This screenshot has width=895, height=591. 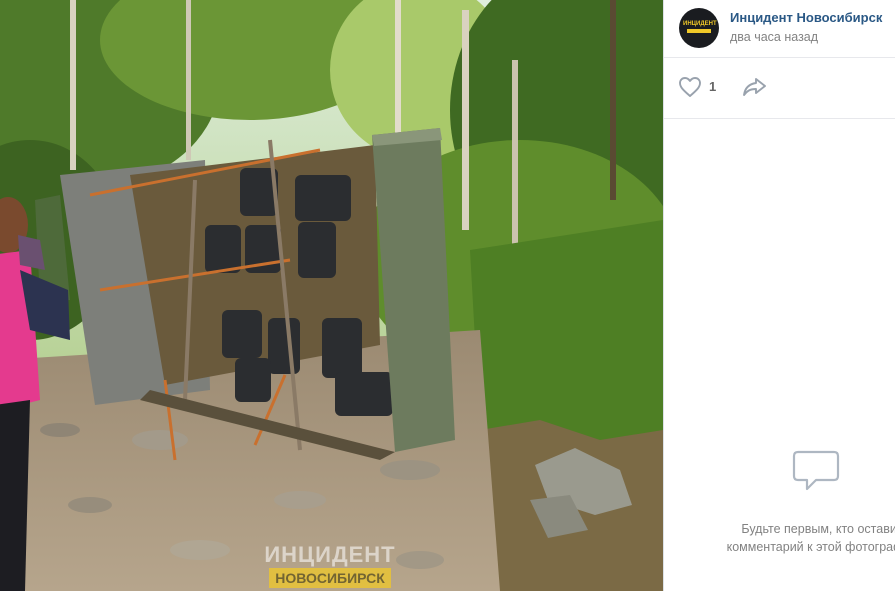 I want to click on watermark-logo: ИНЦИДЕНТ, so click(x=330, y=554).